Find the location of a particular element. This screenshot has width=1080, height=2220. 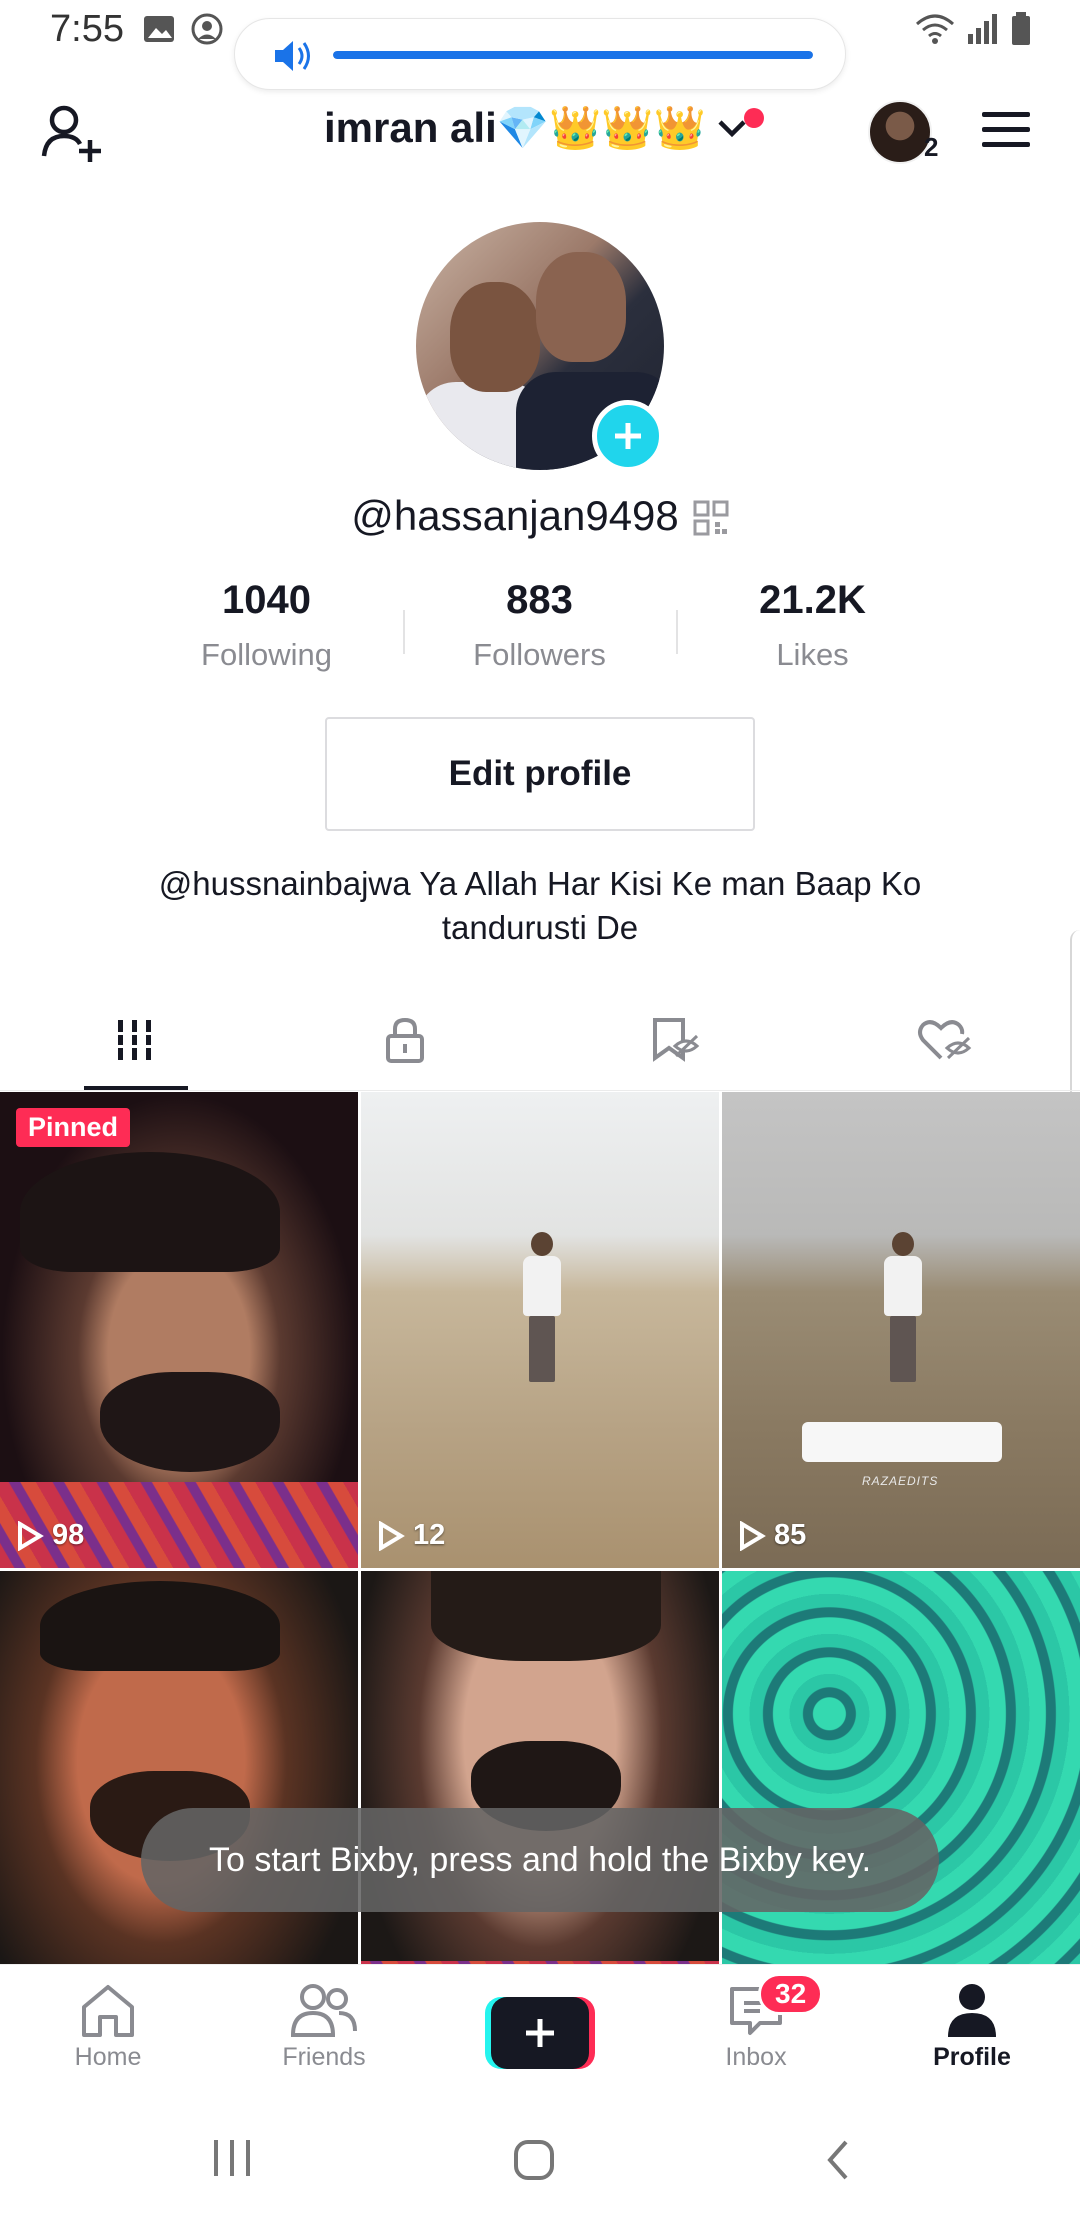

grid-icon is located at coordinates (135, 1040).